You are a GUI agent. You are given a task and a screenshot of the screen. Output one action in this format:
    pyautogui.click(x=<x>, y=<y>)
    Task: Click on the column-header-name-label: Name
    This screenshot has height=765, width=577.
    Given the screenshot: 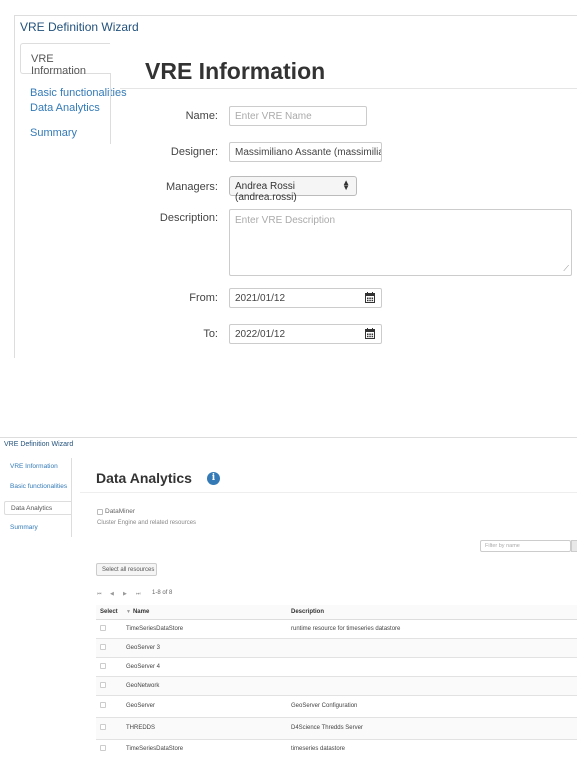 What is the action you would take?
    pyautogui.click(x=141, y=611)
    